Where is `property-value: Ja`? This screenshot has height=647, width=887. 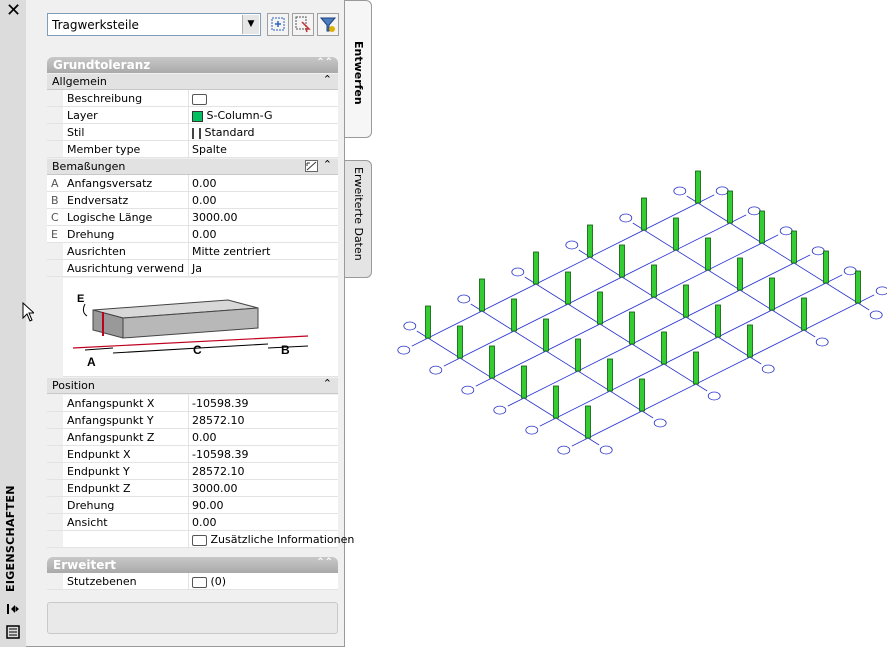
property-value: Ja is located at coordinates (263, 268).